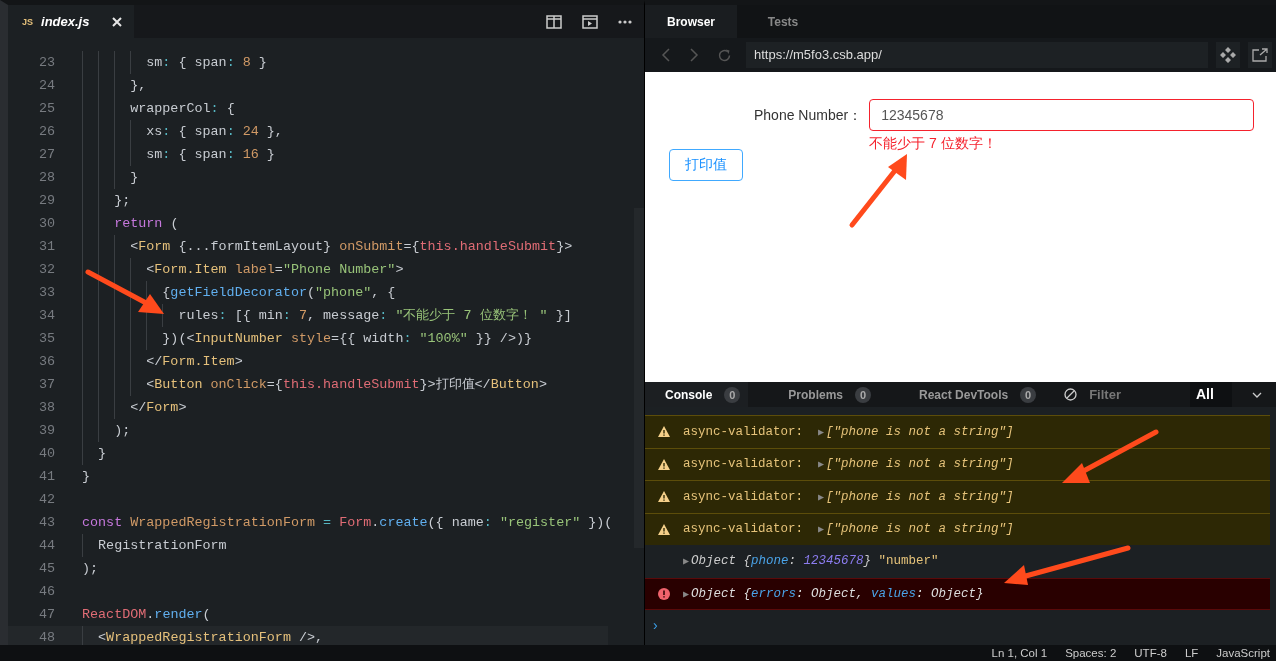 This screenshot has height=661, width=1276. Describe the element at coordinates (314, 384) in the screenshot. I see `code-line: <Button onClick={this.handleSubmit}>打印值</Button>` at that location.